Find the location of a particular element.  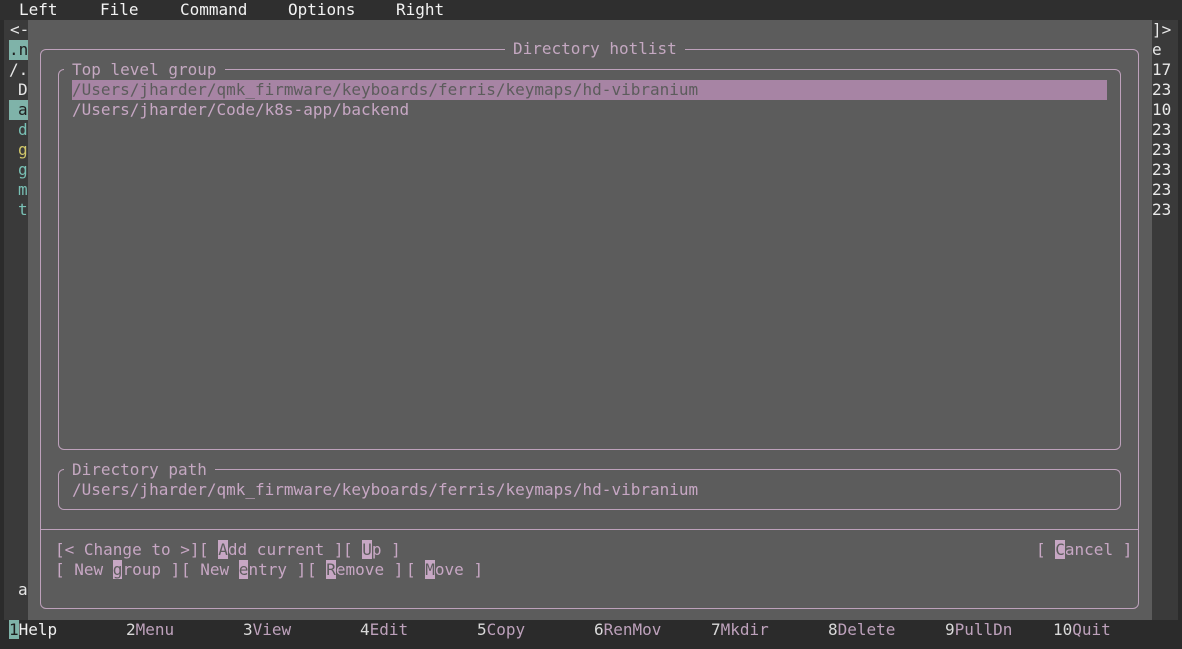

dialog-title: Directory hotlist is located at coordinates (595, 49).